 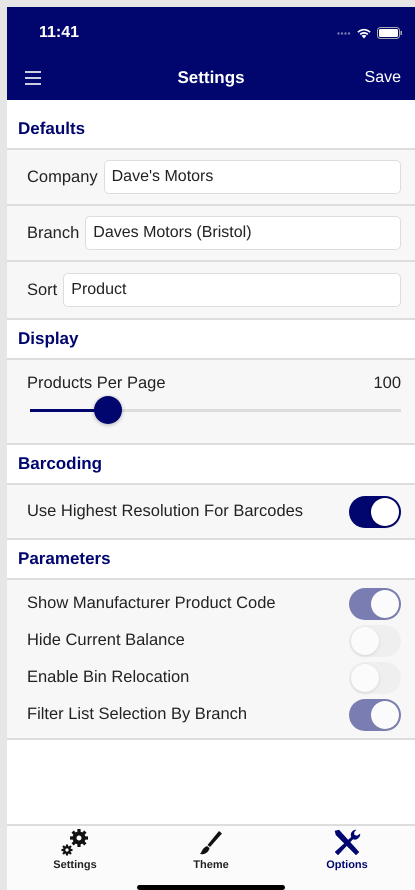 I want to click on battery-icon, so click(x=390, y=33).